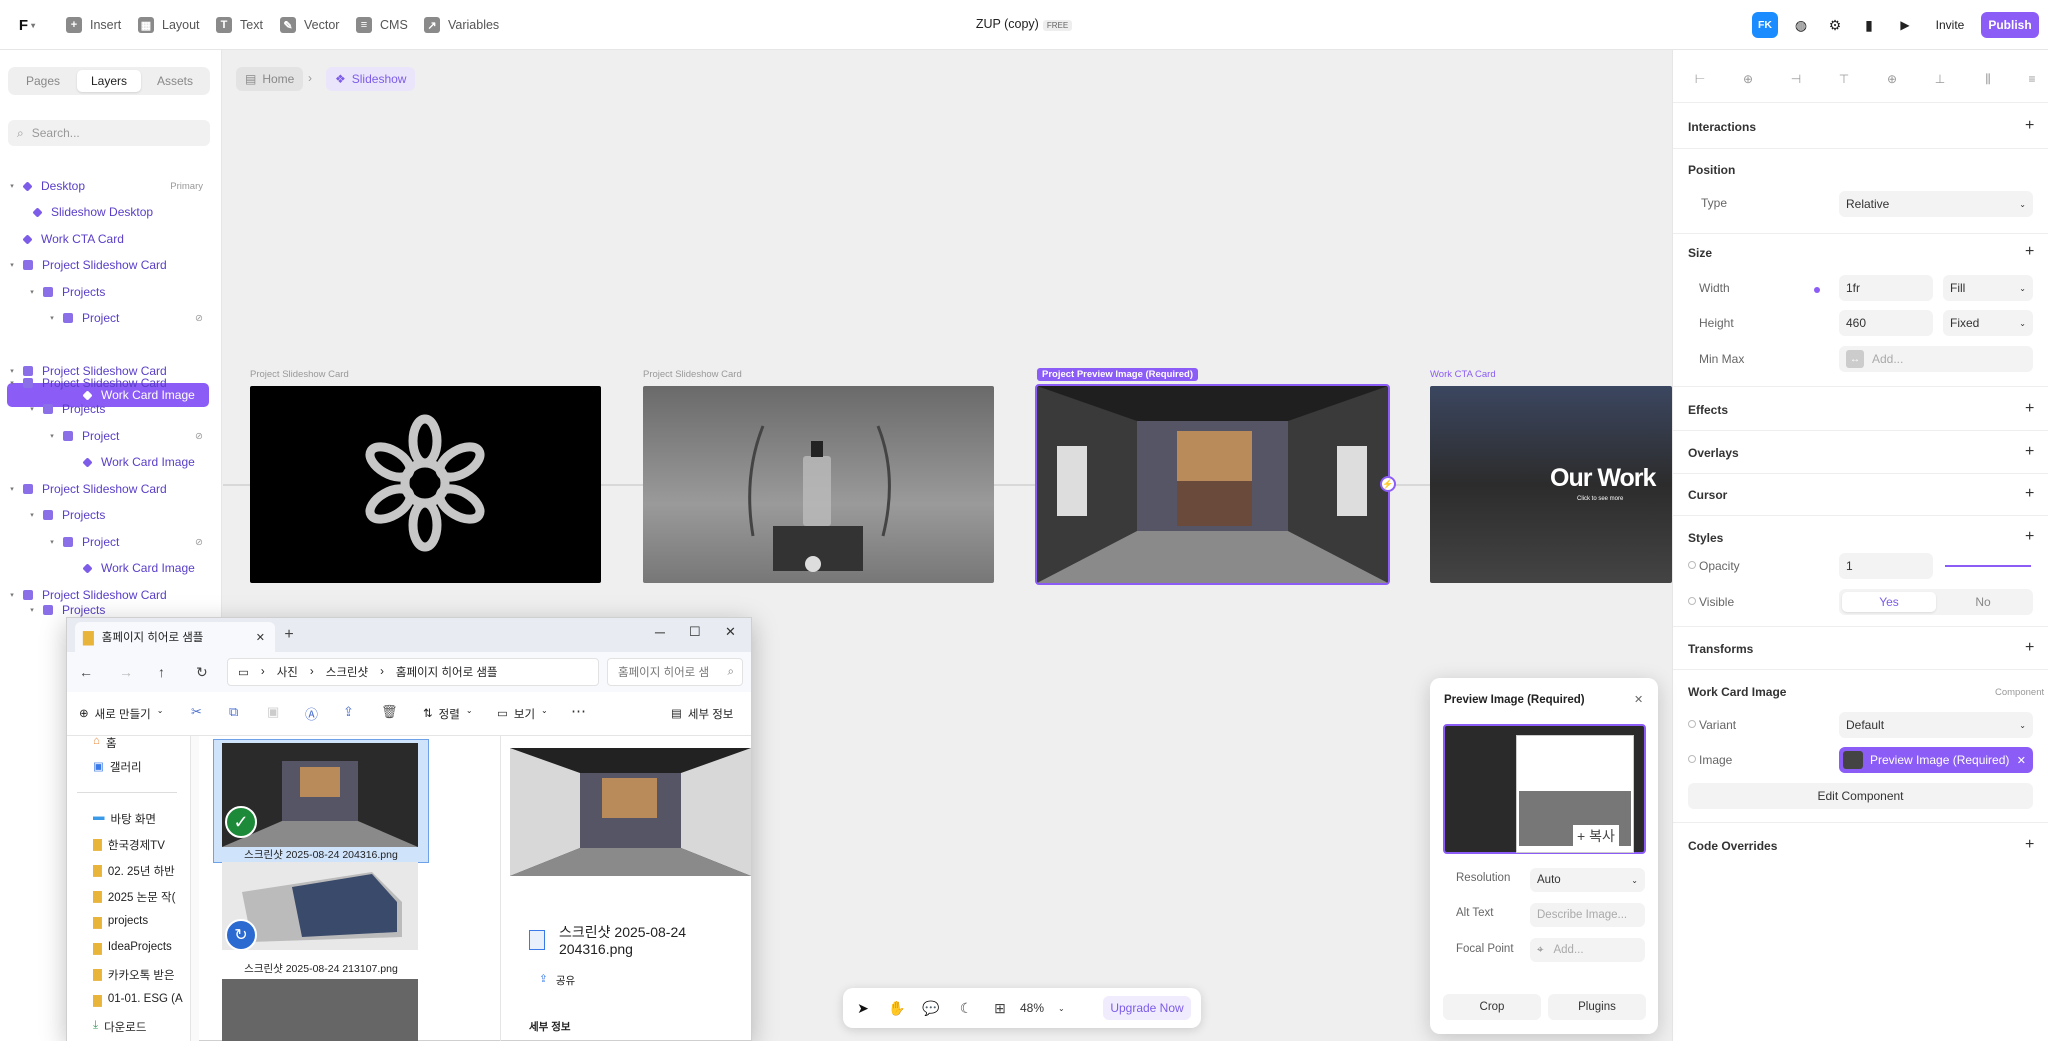  What do you see at coordinates (675, 672) in the screenshot?
I see `explorer-search-input: 홈페이지 히어로 샘 ⌕` at bounding box center [675, 672].